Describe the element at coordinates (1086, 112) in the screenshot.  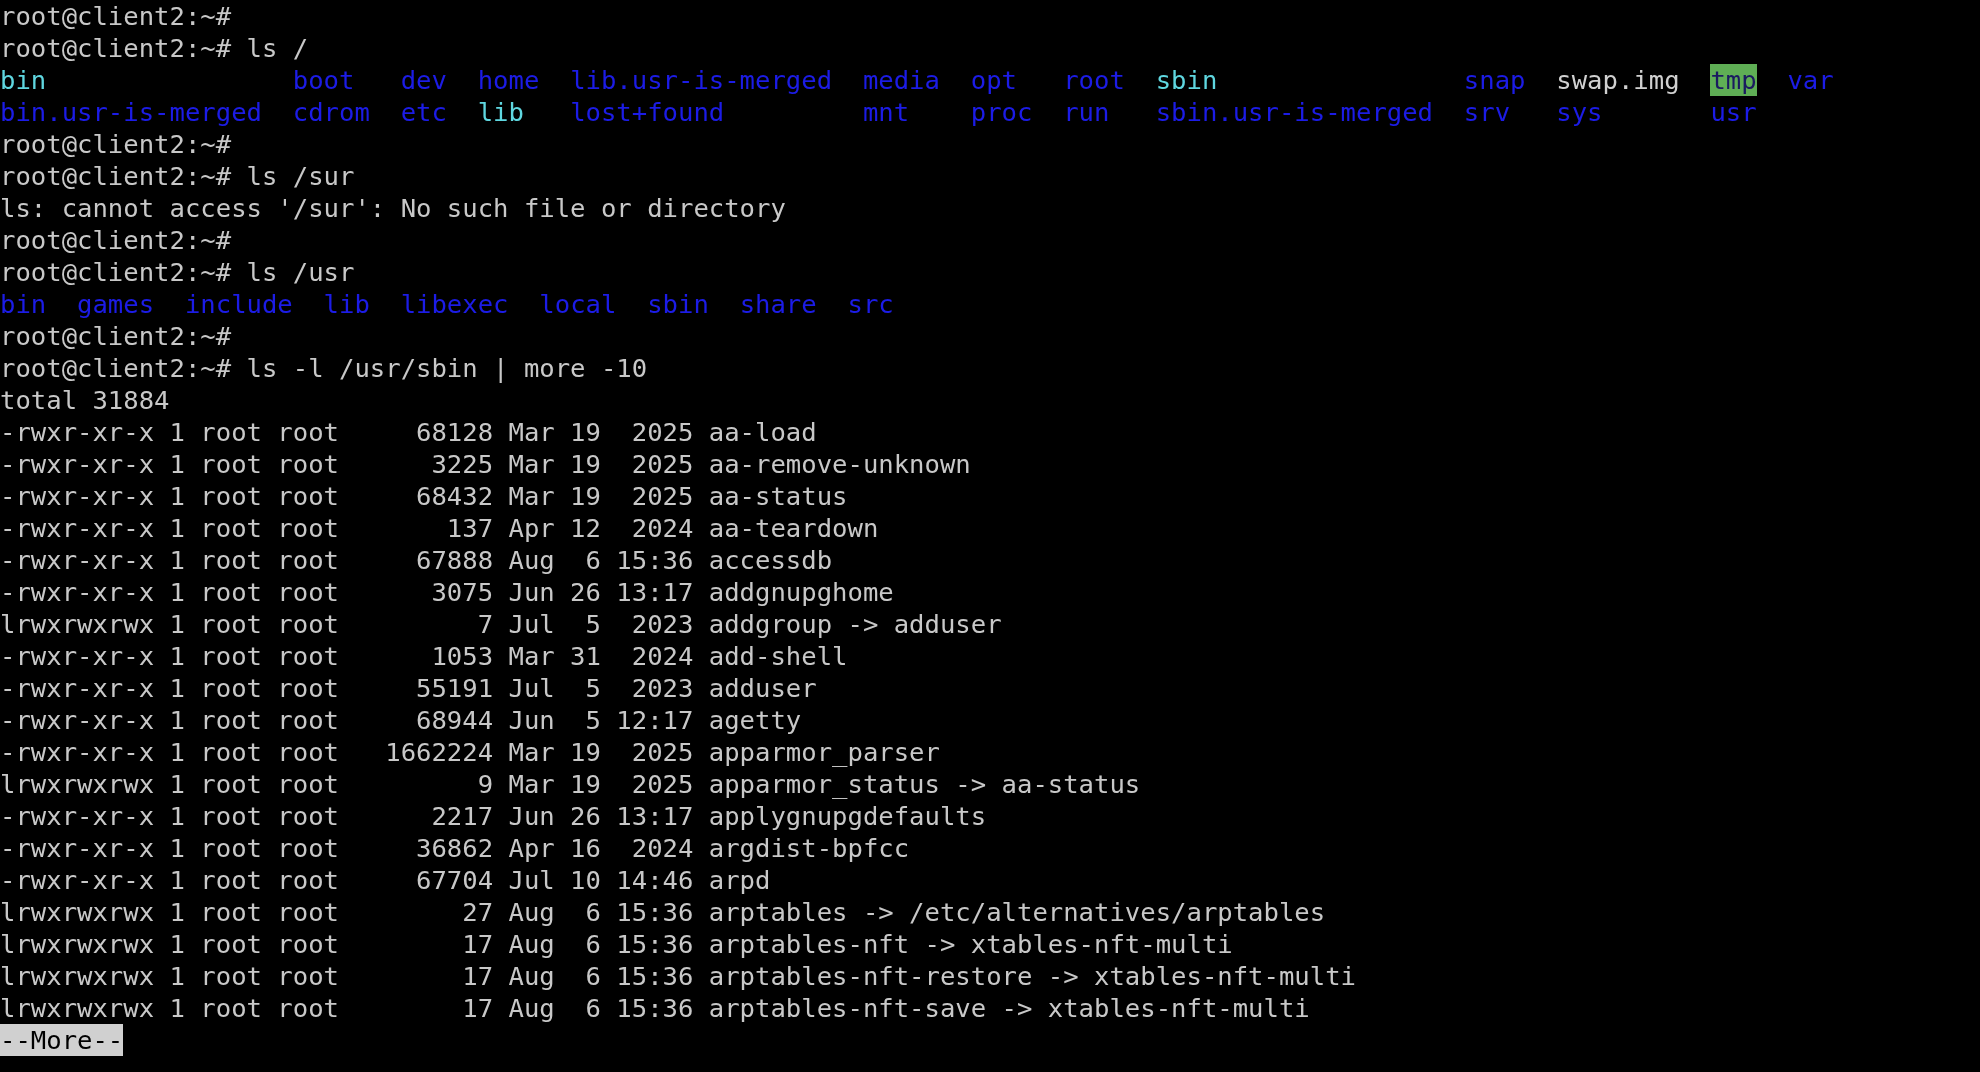
I see `directory-name: run` at that location.